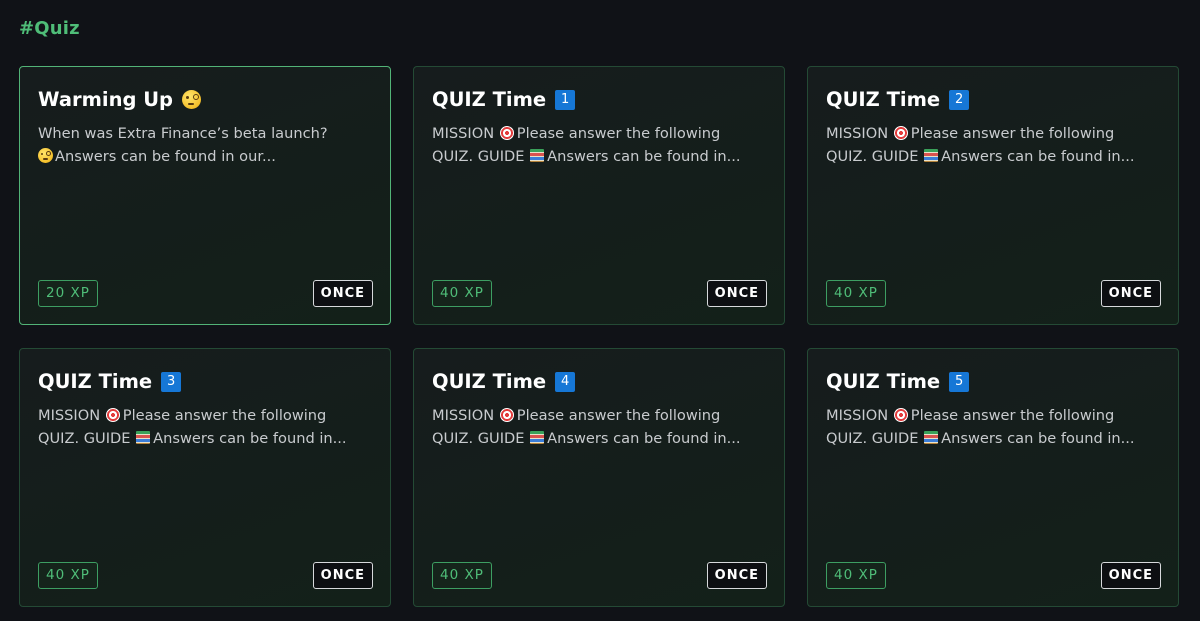  Describe the element at coordinates (68, 293) in the screenshot. I see `xp-badge: 20 XP` at that location.